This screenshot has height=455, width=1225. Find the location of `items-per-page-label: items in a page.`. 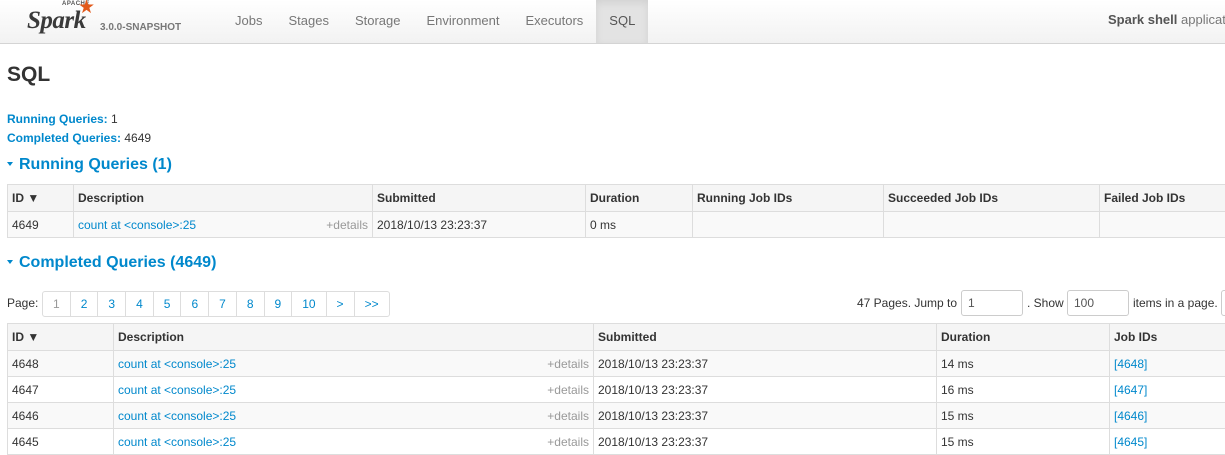

items-per-page-label: items in a page. is located at coordinates (1175, 303).